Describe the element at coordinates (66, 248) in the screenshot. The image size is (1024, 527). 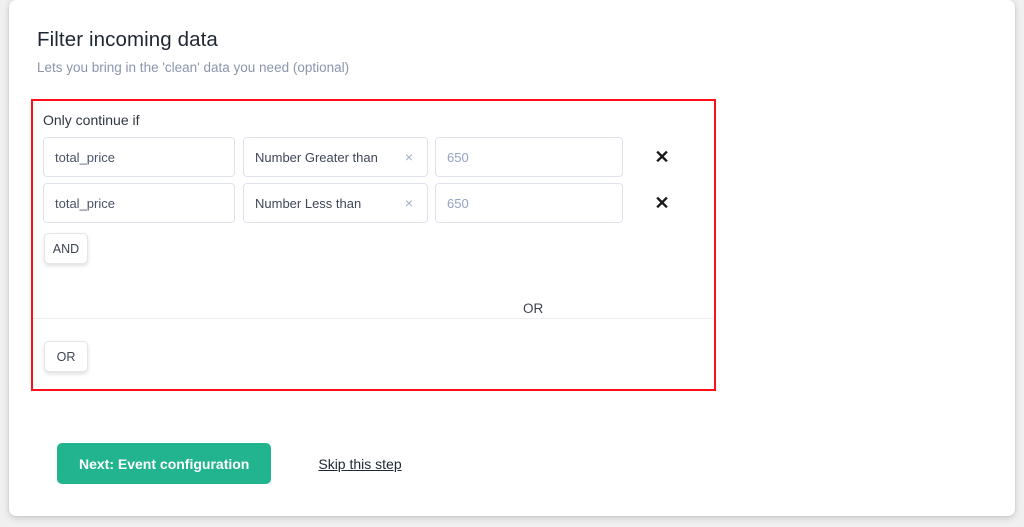
I see `add-and-condition-button: AND` at that location.